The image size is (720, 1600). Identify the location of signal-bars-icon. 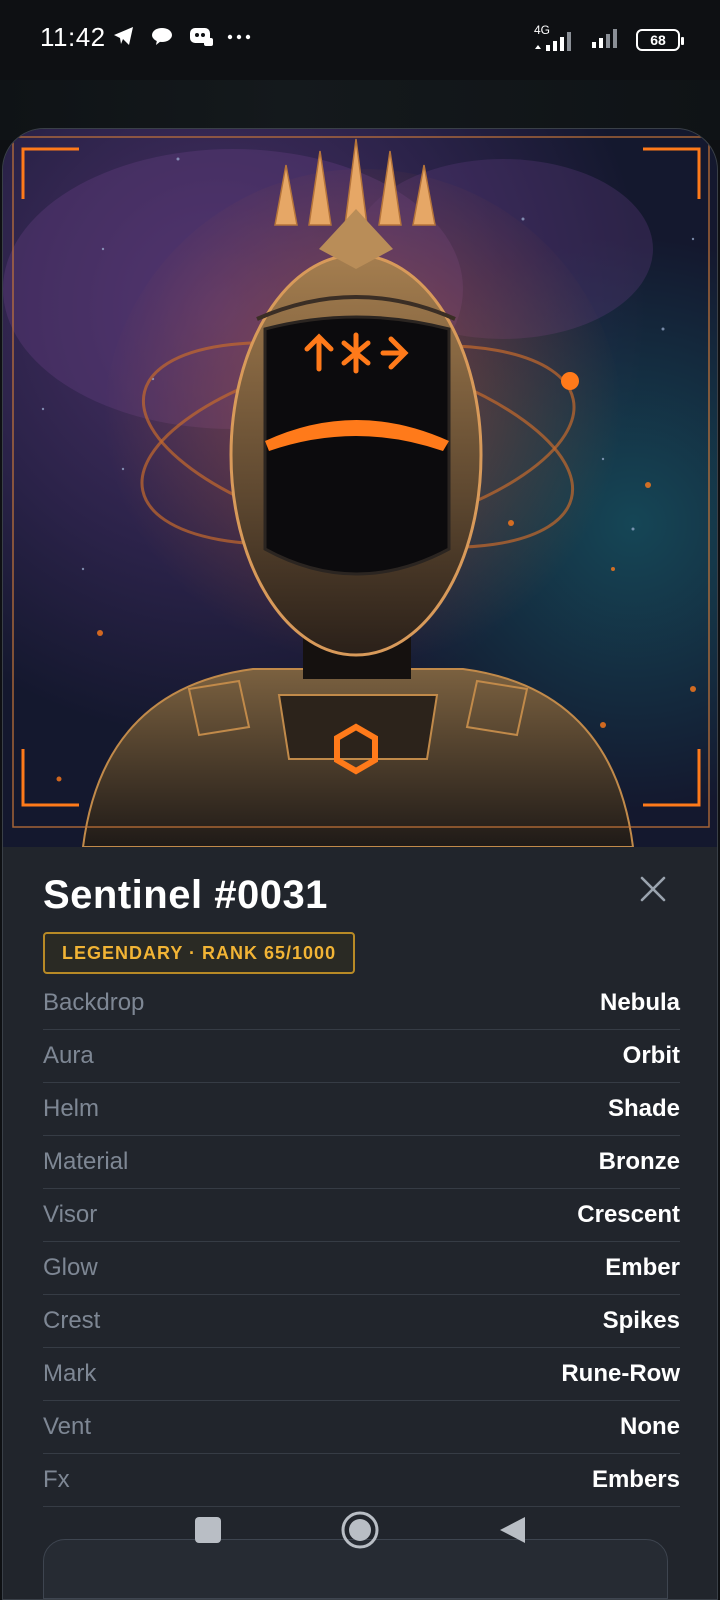
(607, 39).